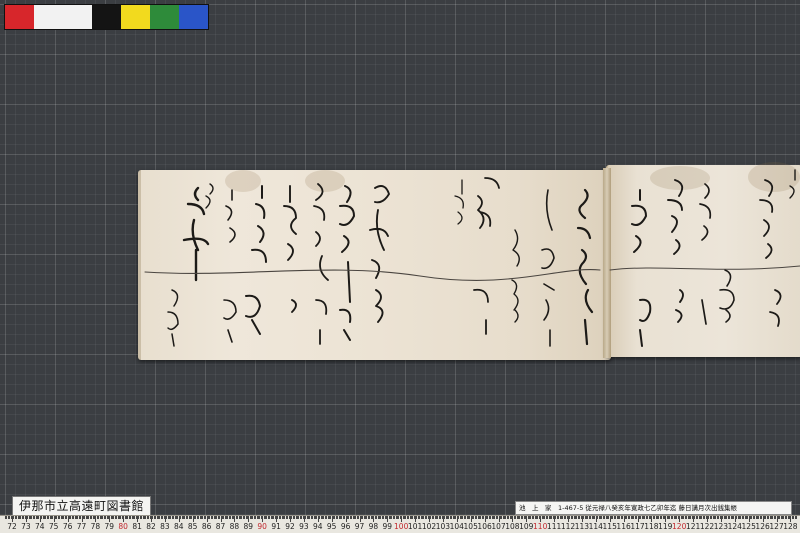  I want to click on ruler-number: 88, so click(234, 526).